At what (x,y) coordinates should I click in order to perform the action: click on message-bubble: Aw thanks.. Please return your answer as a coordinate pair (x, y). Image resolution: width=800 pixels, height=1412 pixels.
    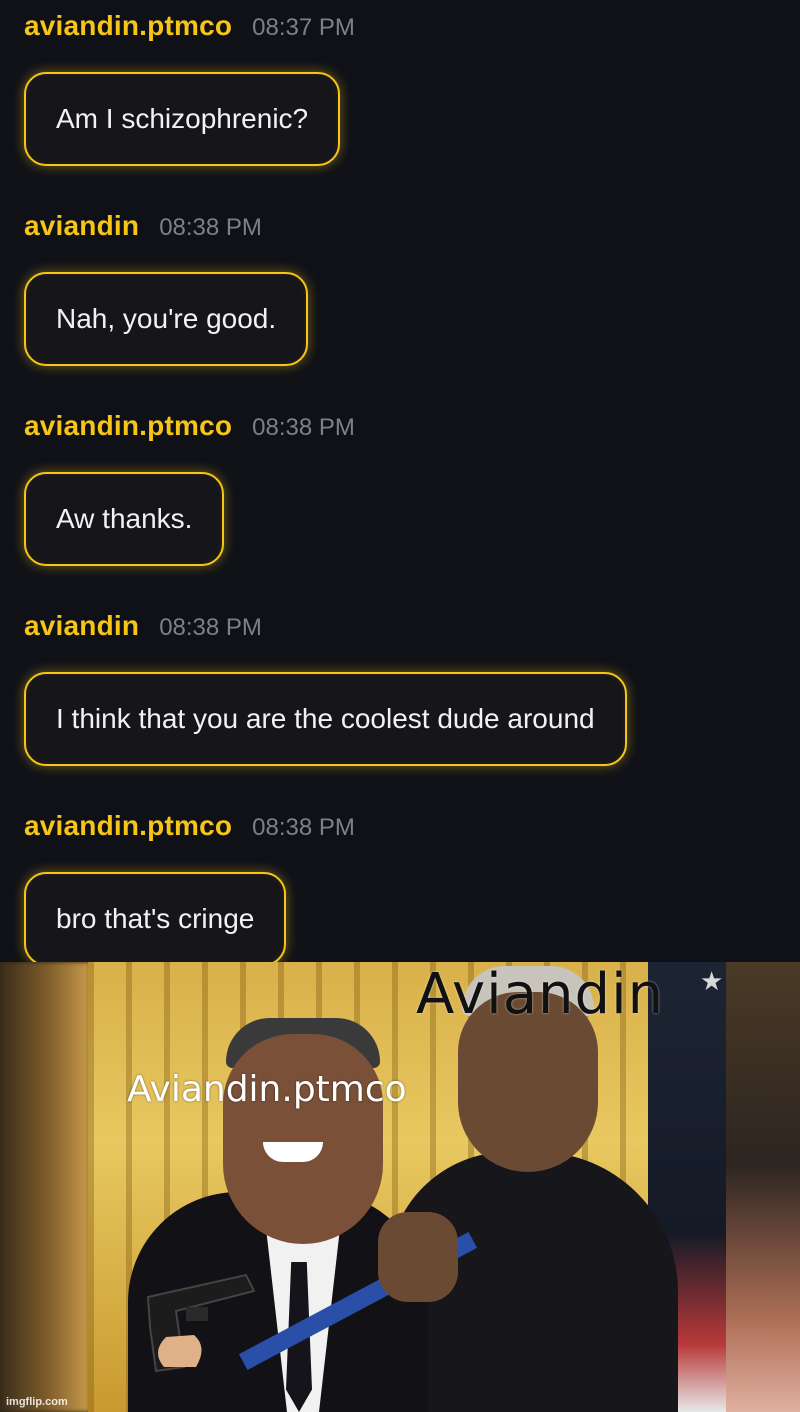
    Looking at the image, I should click on (124, 519).